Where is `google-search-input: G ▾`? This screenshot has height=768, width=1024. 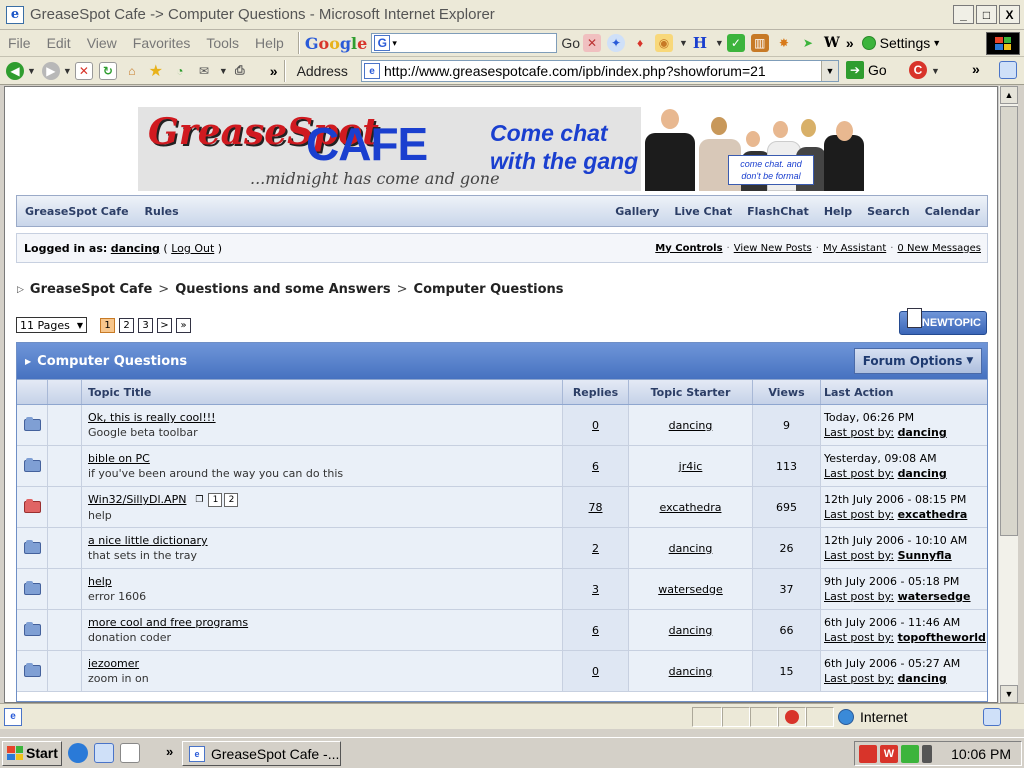 google-search-input: G ▾ is located at coordinates (464, 43).